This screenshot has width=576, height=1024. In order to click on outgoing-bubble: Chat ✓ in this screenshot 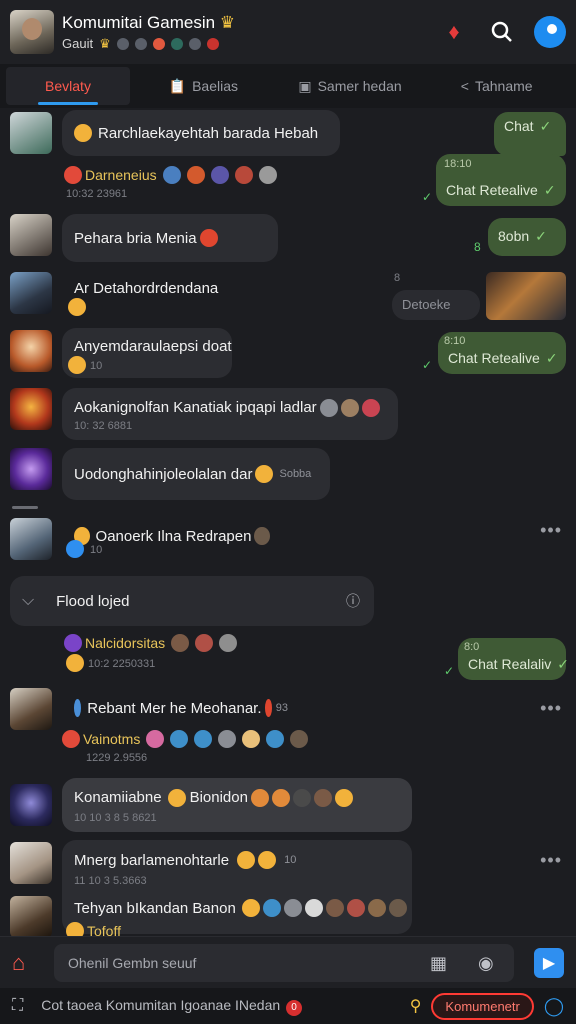, I will do `click(530, 134)`.